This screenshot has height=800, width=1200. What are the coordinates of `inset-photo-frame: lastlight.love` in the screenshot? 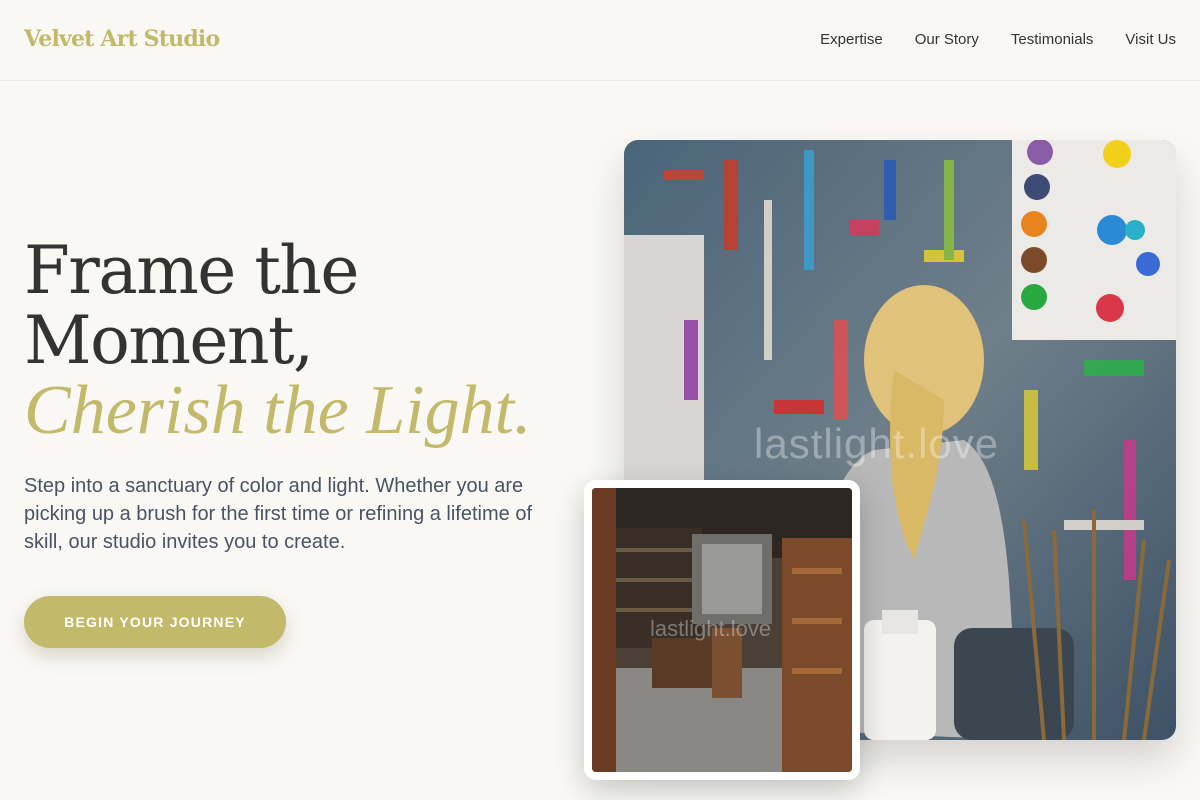 It's located at (722, 630).